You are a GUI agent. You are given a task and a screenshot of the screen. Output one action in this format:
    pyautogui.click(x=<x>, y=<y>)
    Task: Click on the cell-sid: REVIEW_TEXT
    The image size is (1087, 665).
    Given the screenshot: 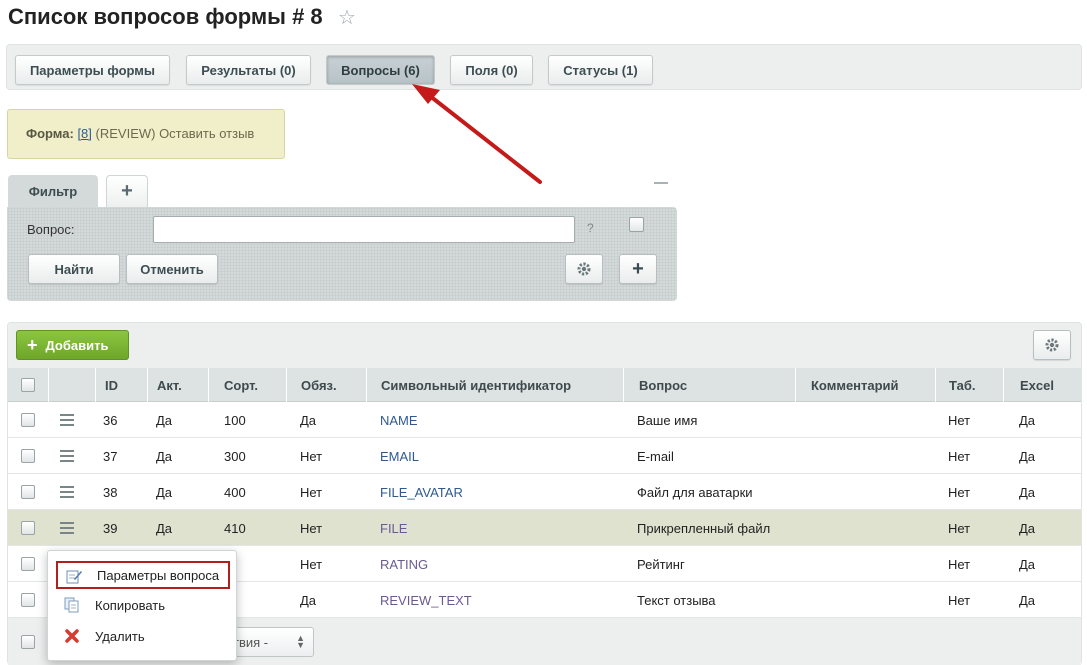 What is the action you would take?
    pyautogui.click(x=426, y=600)
    